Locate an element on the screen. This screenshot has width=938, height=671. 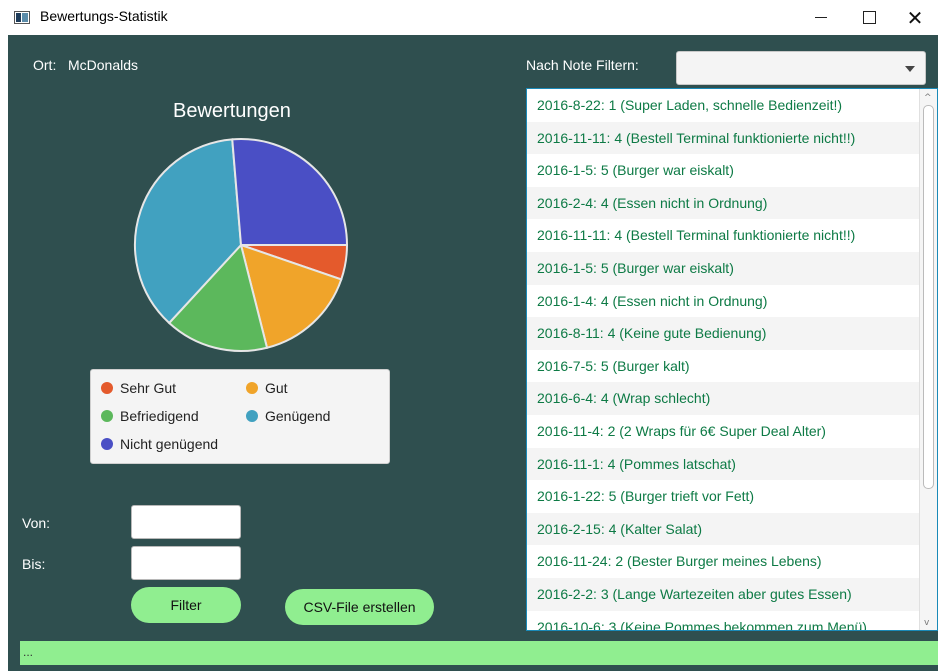
grade-filter-combobox is located at coordinates (801, 68).